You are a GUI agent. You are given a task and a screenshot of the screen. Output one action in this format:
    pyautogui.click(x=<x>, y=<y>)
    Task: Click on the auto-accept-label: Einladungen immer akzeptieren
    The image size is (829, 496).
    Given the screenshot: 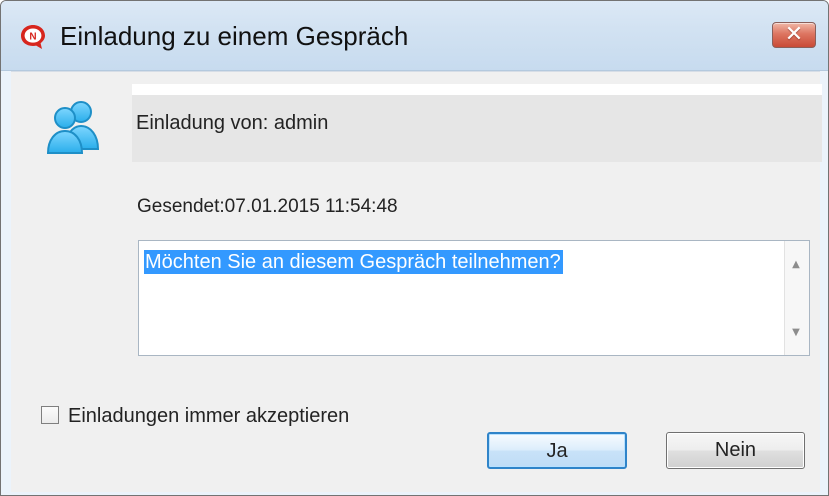 What is the action you would take?
    pyautogui.click(x=208, y=416)
    